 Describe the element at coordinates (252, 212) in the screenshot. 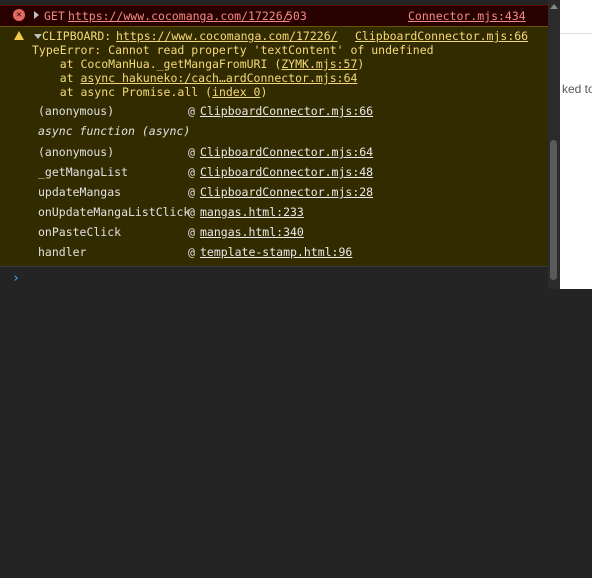

I see `trace-link: mangas.html:233` at that location.